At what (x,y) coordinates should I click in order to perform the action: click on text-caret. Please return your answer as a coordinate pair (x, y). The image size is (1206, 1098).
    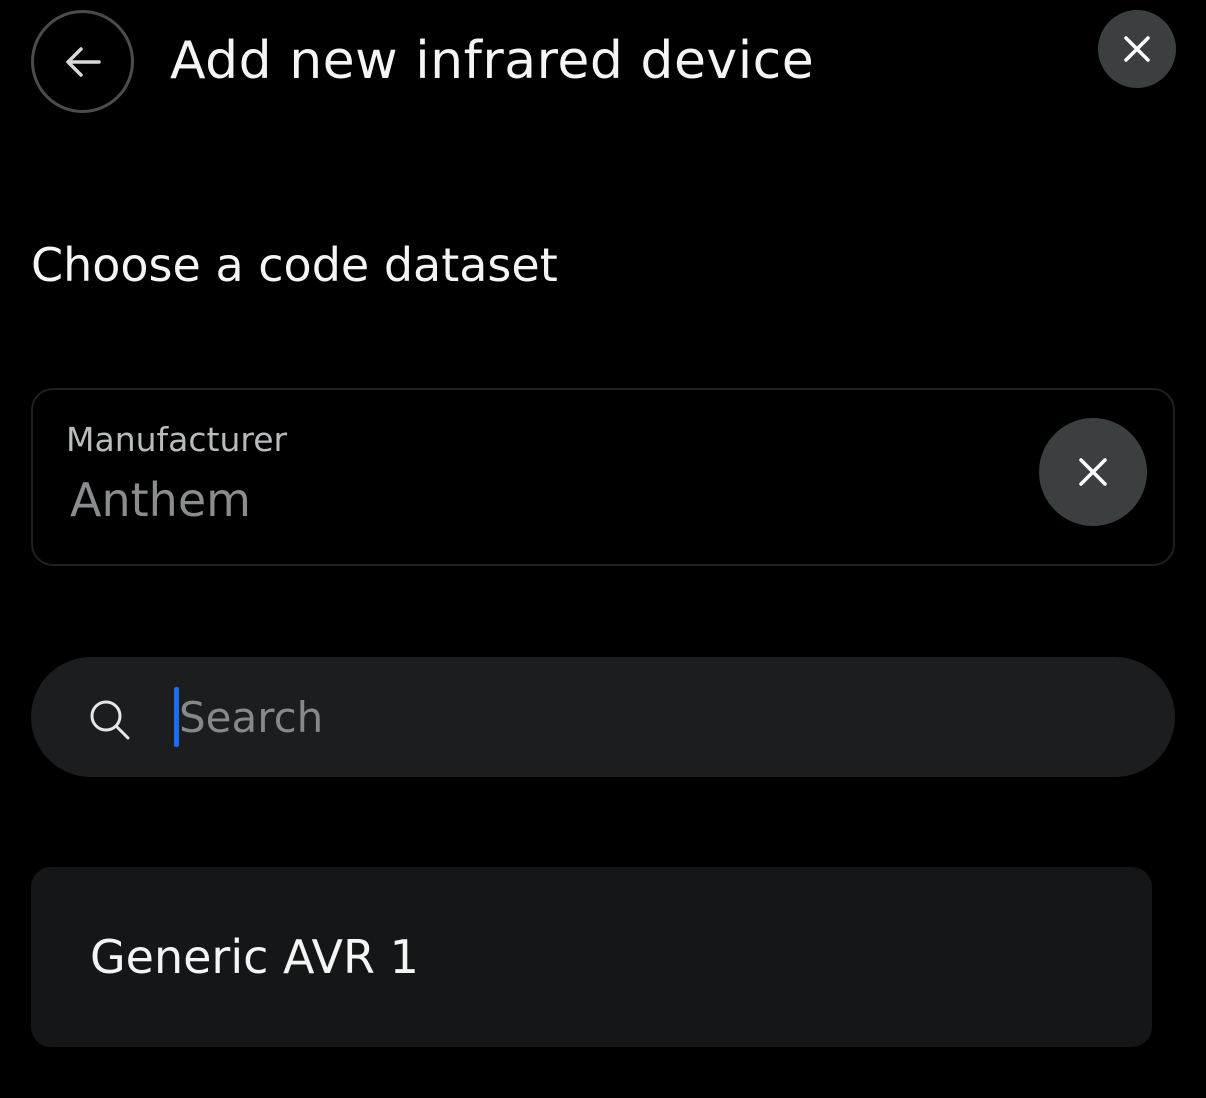
    Looking at the image, I should click on (176, 717).